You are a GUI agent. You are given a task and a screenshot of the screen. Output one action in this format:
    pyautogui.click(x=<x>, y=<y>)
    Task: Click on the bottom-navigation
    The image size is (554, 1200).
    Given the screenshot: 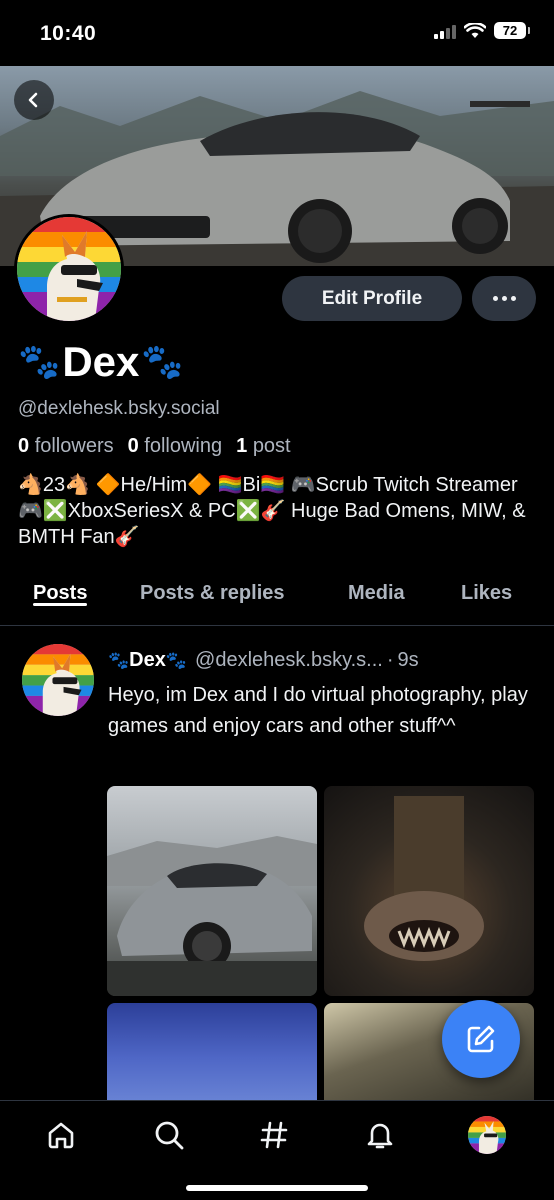 What is the action you would take?
    pyautogui.click(x=277, y=1150)
    